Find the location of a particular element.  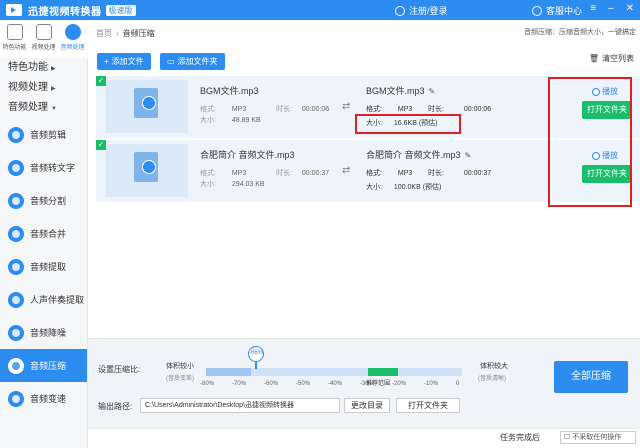

sidebar-category-special: 特色功能 ▶ is located at coordinates (43, 68).